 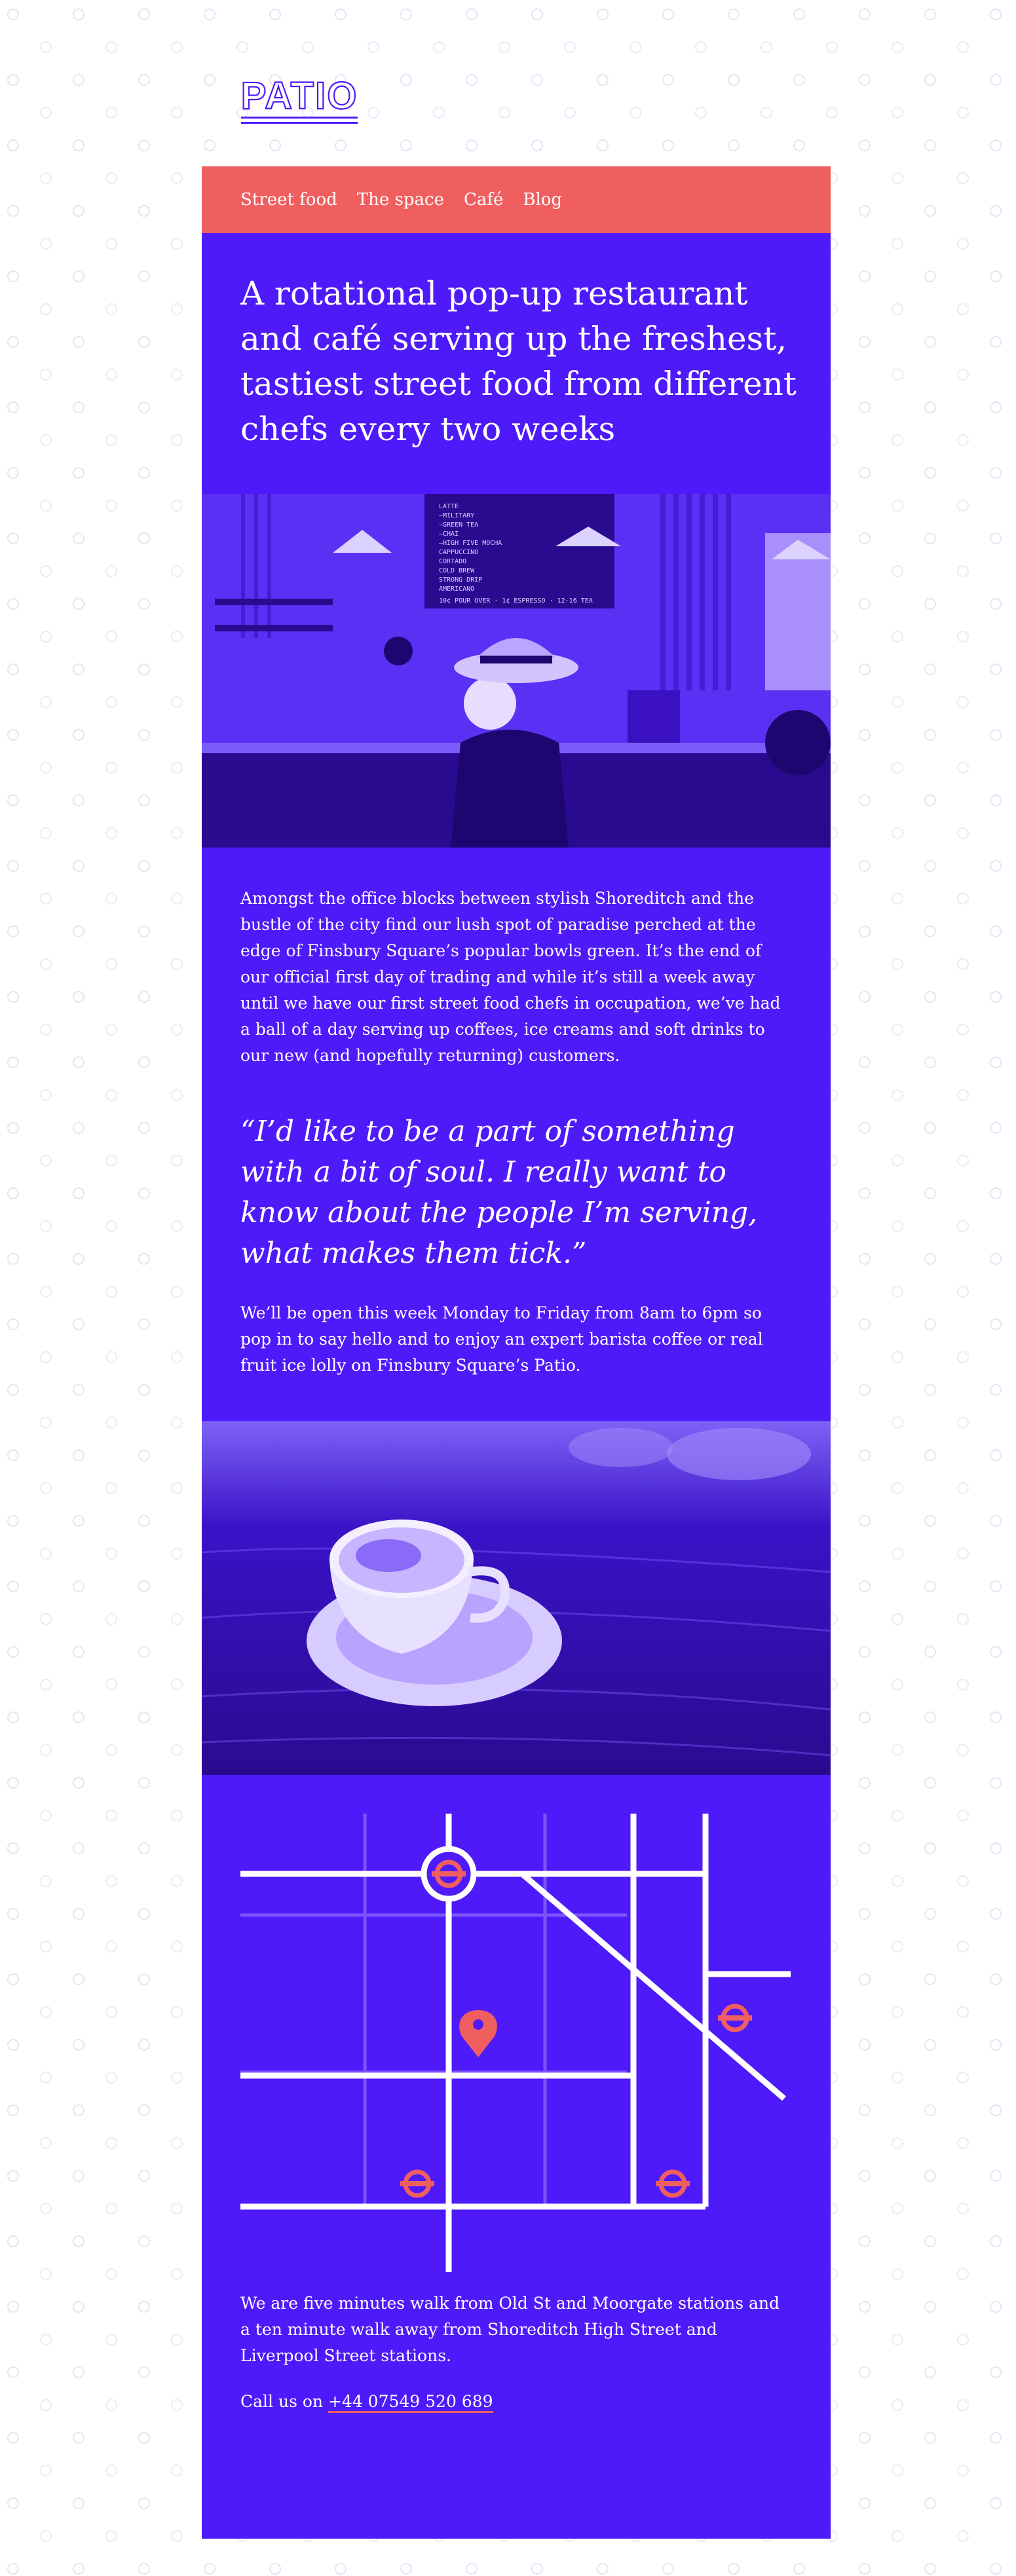 What do you see at coordinates (478, 2033) in the screenshot?
I see `location-pin-icon` at bounding box center [478, 2033].